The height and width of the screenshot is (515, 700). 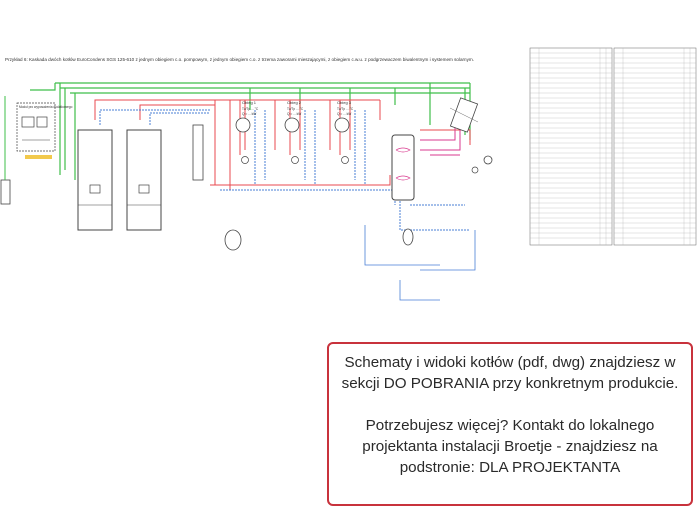 What do you see at coordinates (294, 114) in the screenshot?
I see `circuit-2-power: Q = ... kW` at bounding box center [294, 114].